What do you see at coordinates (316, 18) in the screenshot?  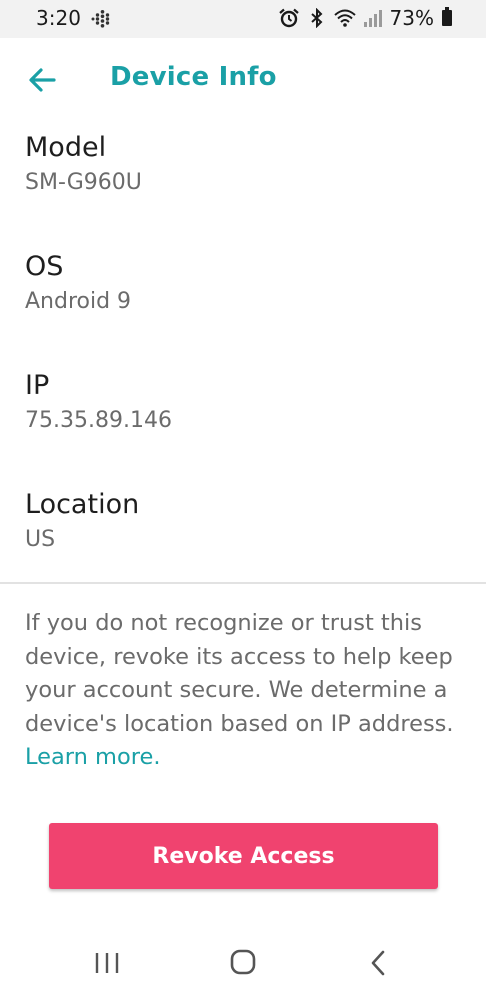 I see `bluetooth-icon` at bounding box center [316, 18].